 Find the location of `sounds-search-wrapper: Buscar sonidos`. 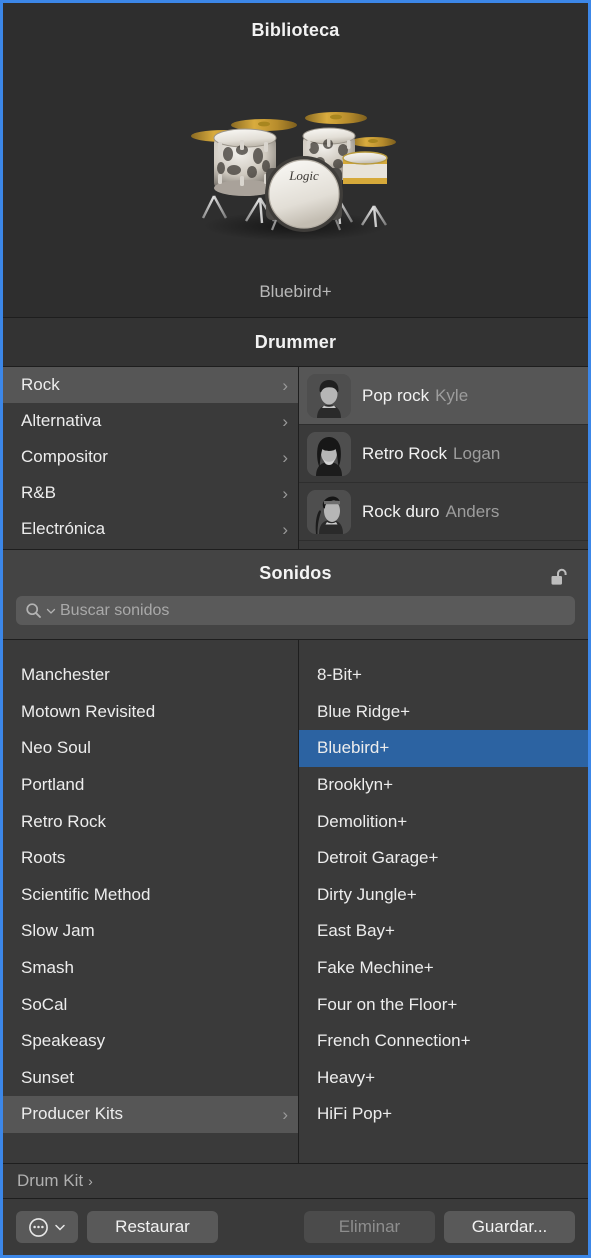

sounds-search-wrapper: Buscar sonidos is located at coordinates (295, 604).